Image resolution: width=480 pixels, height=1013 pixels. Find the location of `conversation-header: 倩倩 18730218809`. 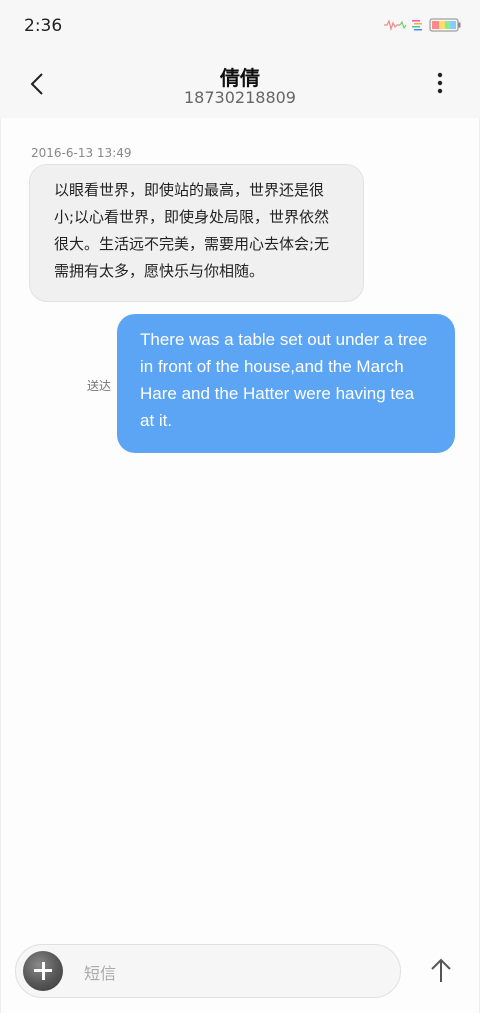

conversation-header: 倩倩 18730218809 is located at coordinates (240, 84).